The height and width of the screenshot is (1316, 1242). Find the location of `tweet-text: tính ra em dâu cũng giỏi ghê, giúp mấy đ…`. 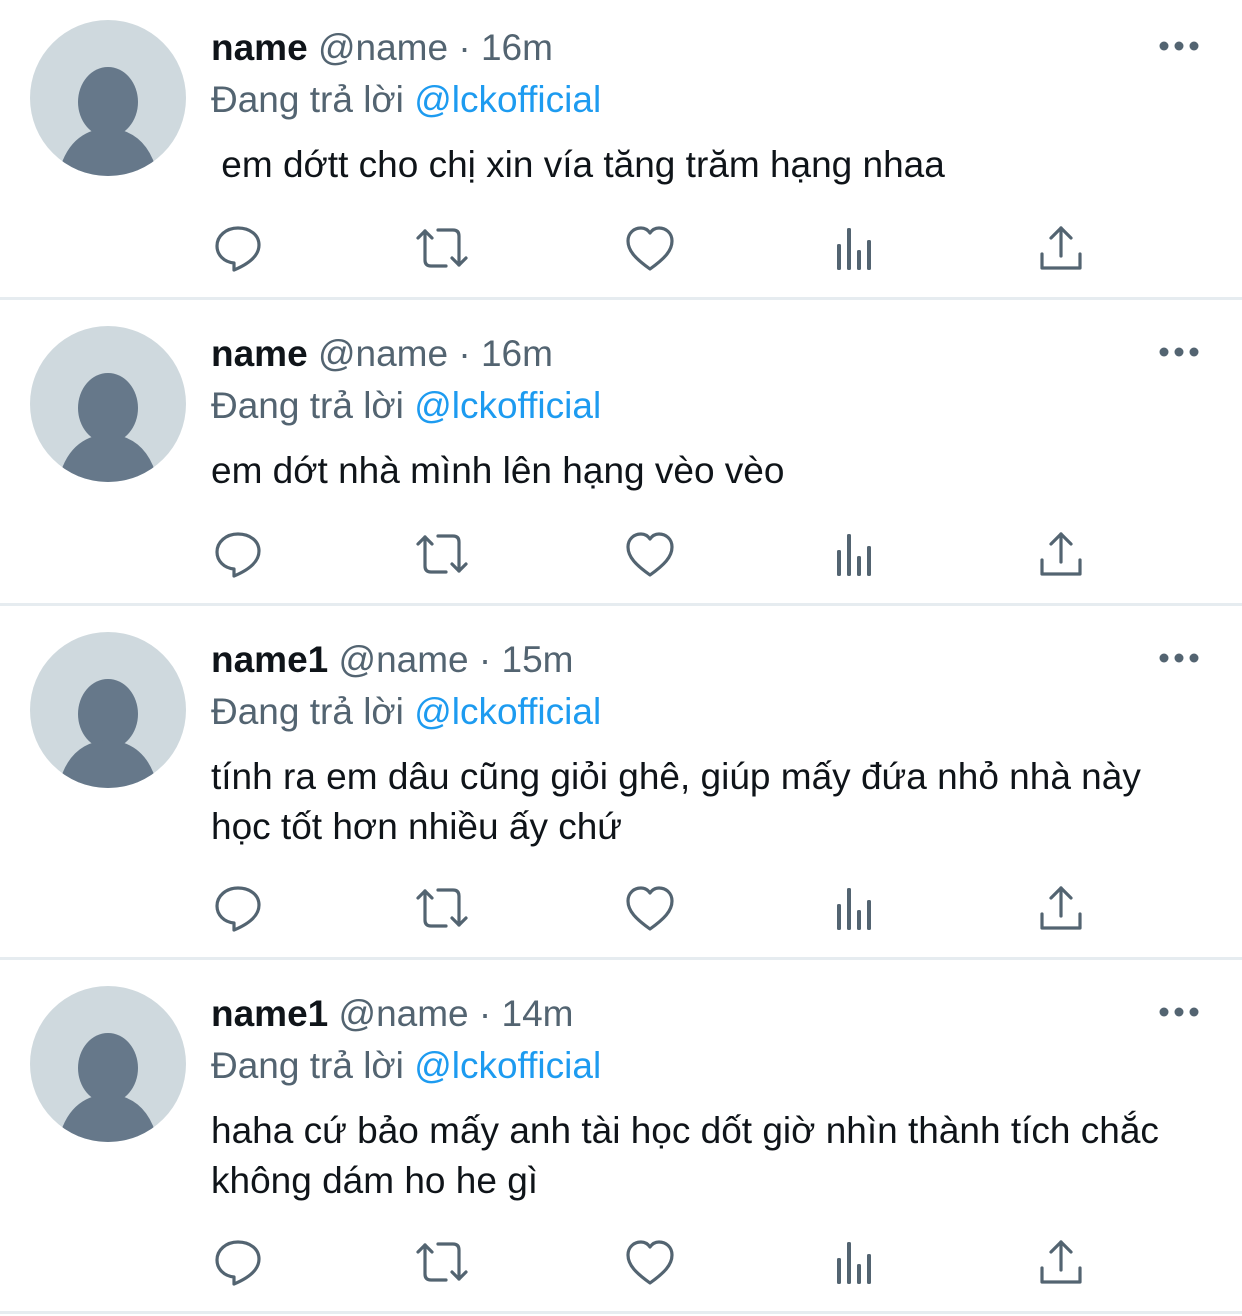

tweet-text: tính ra em dâu cũng giỏi ghê, giúp mấy đ… is located at coordinates (681, 801).